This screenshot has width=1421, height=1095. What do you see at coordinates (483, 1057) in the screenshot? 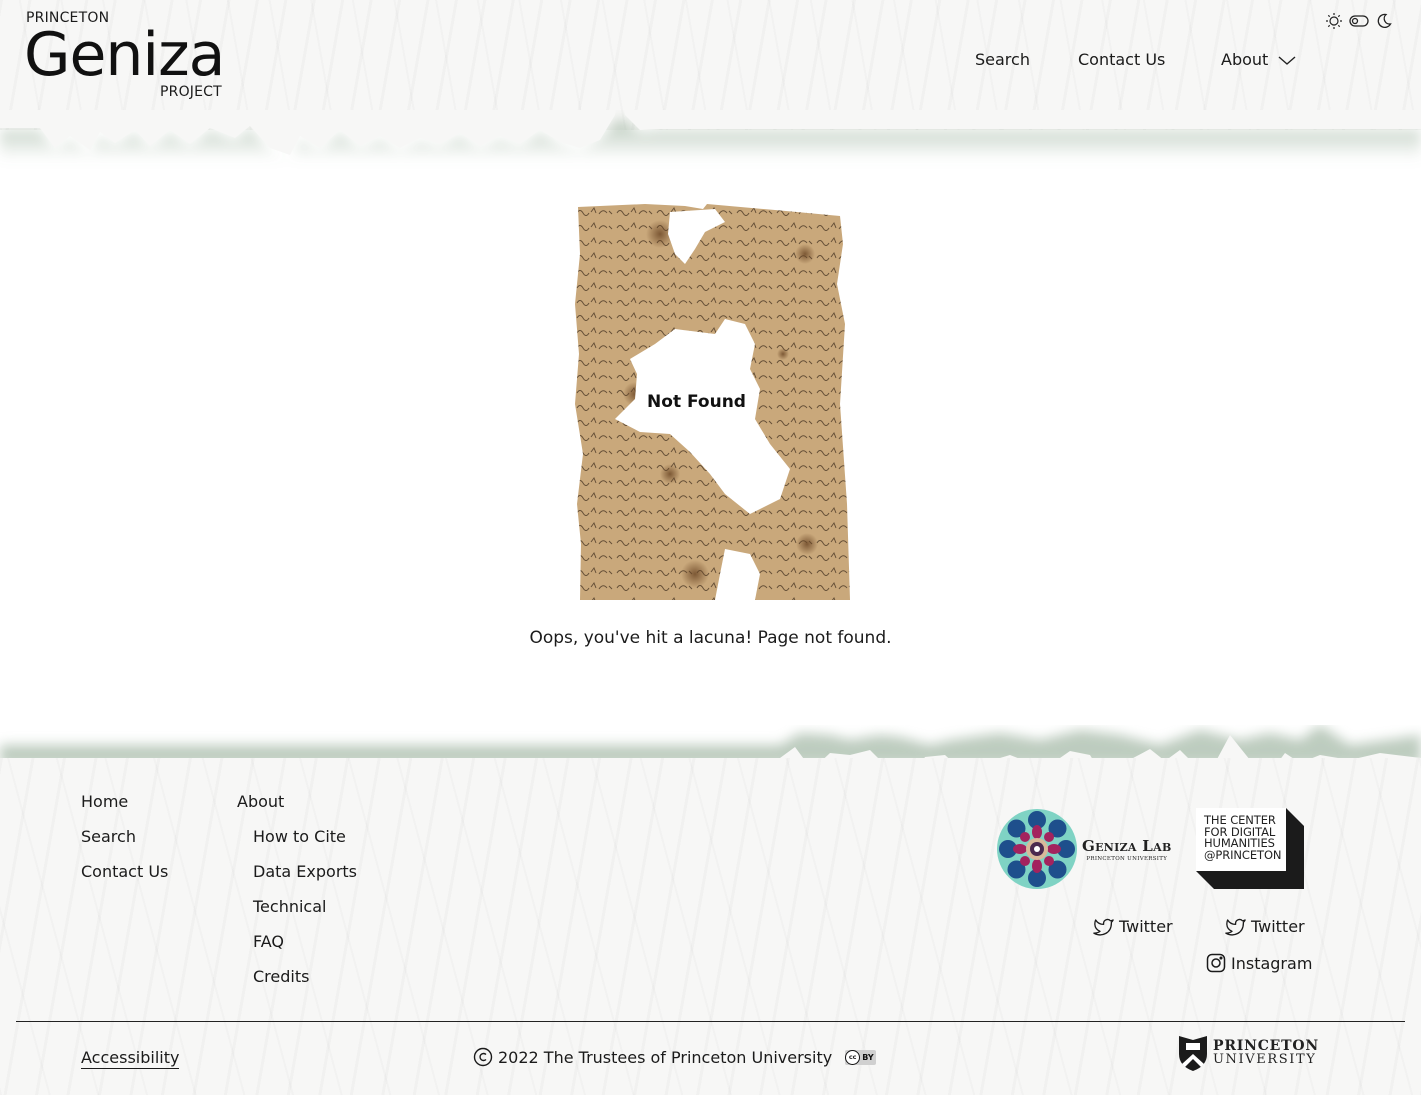
I see `copyright-icon` at bounding box center [483, 1057].